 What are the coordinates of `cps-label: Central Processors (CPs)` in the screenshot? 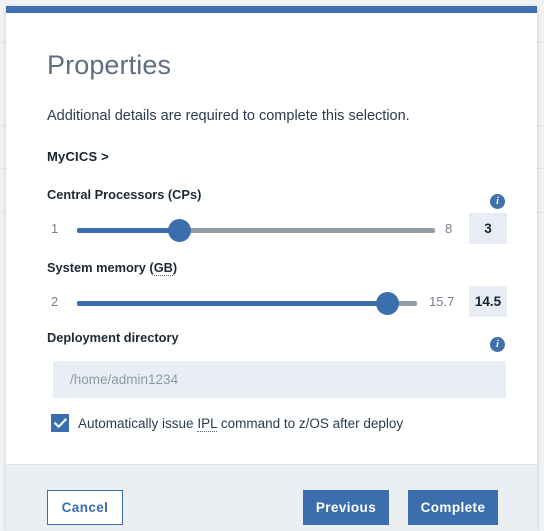 It's located at (124, 194).